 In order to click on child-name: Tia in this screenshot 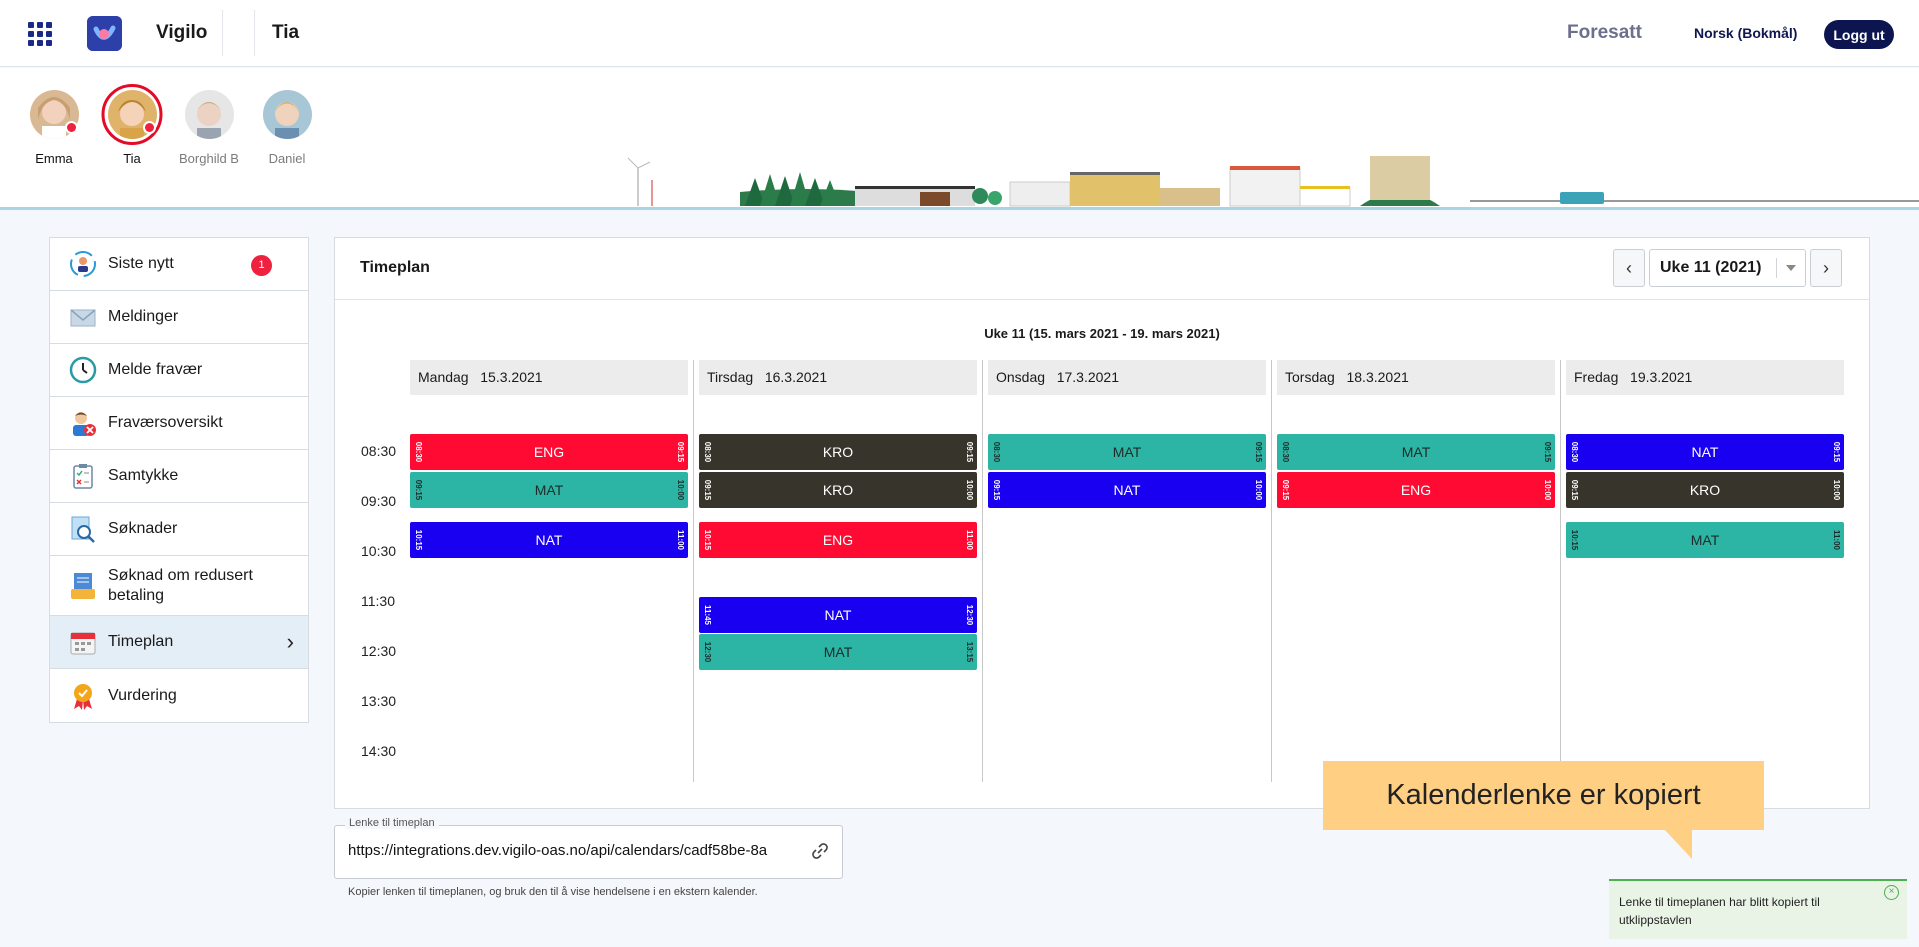, I will do `click(132, 158)`.